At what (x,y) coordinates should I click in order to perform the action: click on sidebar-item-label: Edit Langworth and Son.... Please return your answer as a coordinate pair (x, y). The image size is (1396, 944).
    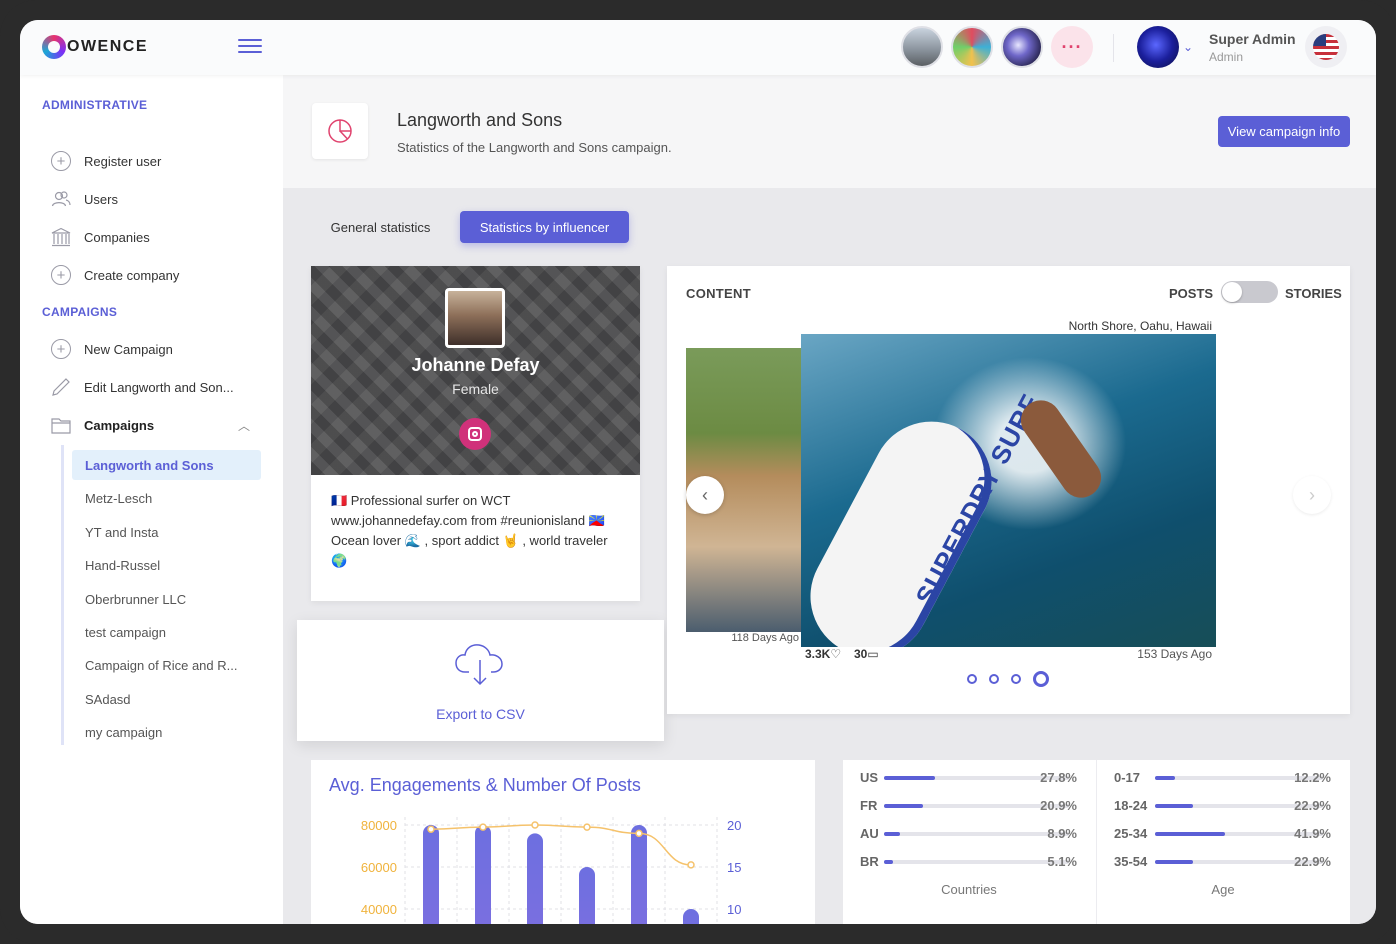
    Looking at the image, I should click on (159, 387).